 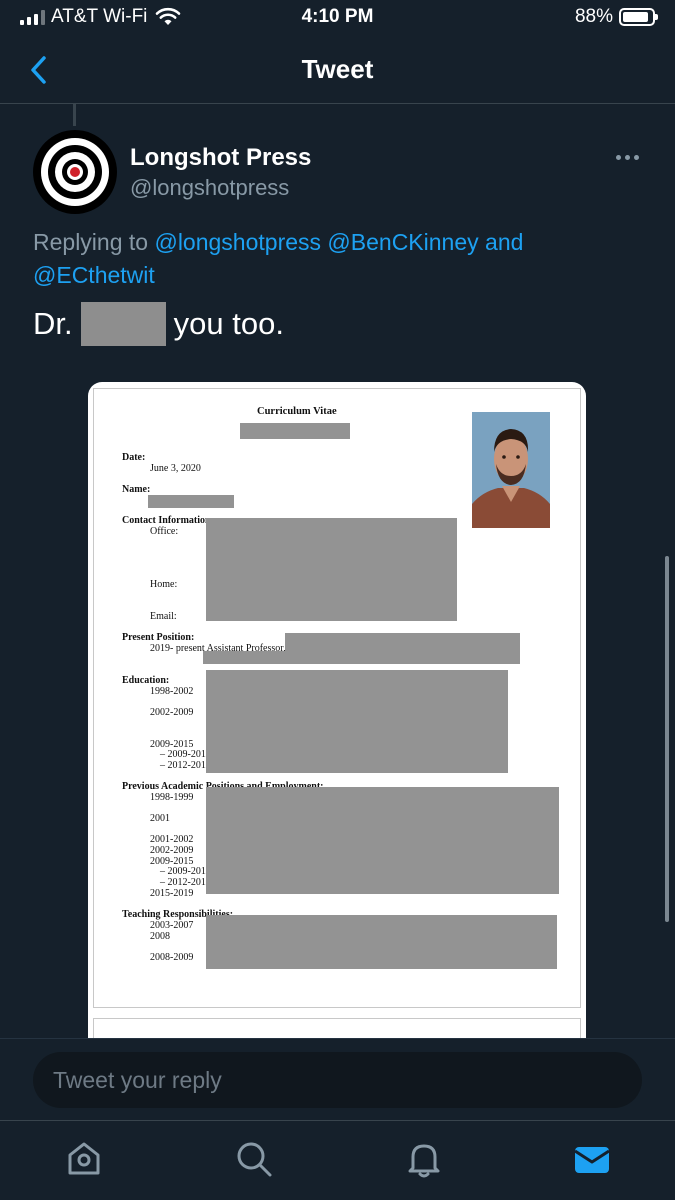 What do you see at coordinates (134, 457) in the screenshot?
I see `cv-date-label: Date:` at bounding box center [134, 457].